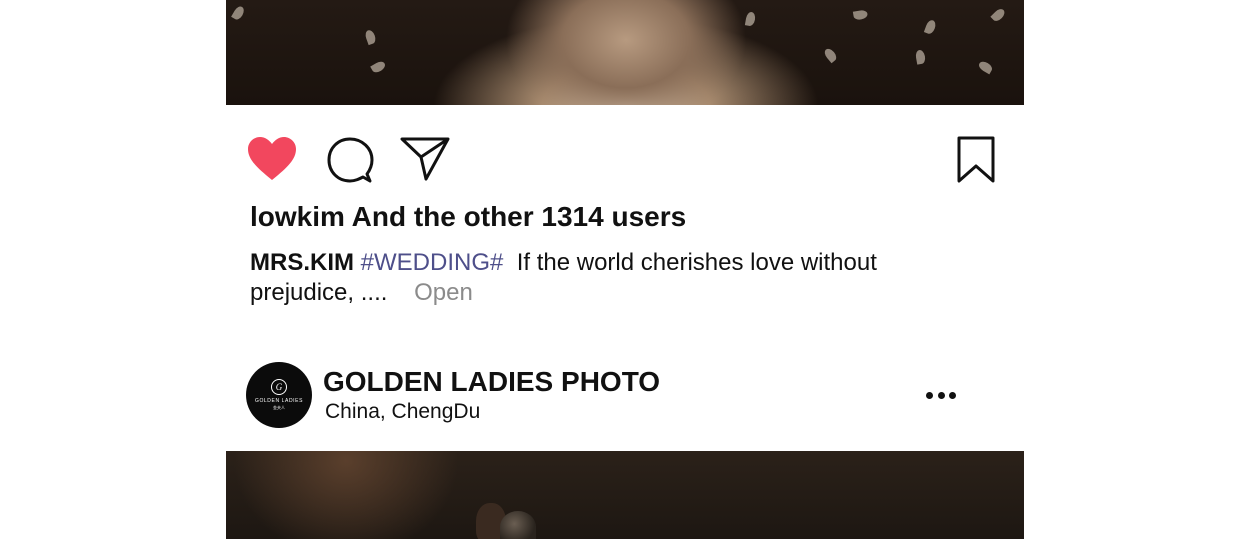 The height and width of the screenshot is (539, 1250). I want to click on bookmark-icon, so click(976, 162).